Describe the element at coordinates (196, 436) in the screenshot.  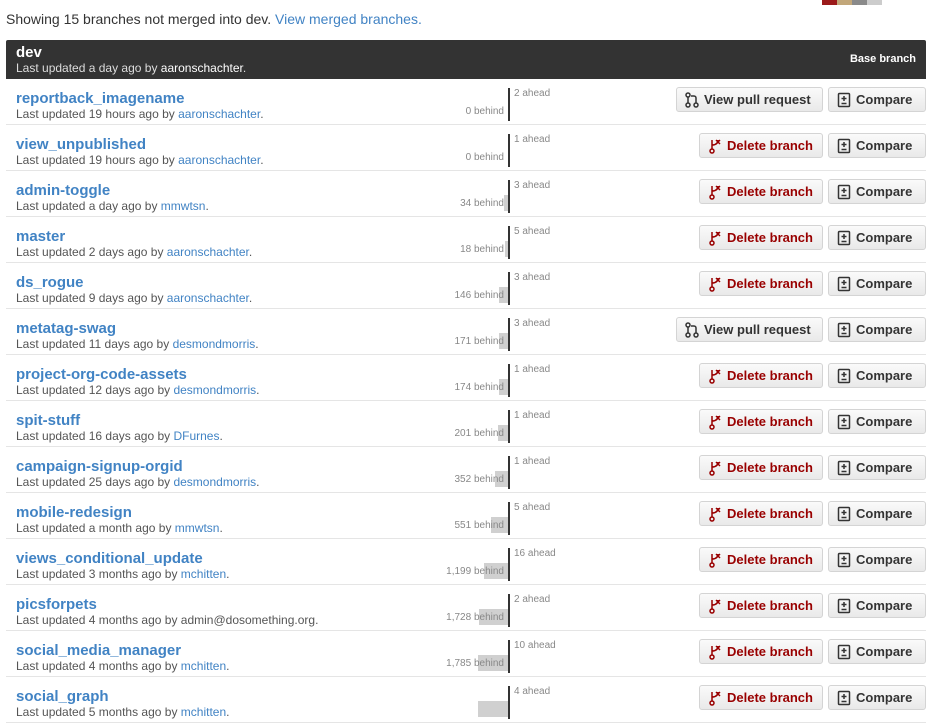
I see `branch-author: DFurnes` at that location.